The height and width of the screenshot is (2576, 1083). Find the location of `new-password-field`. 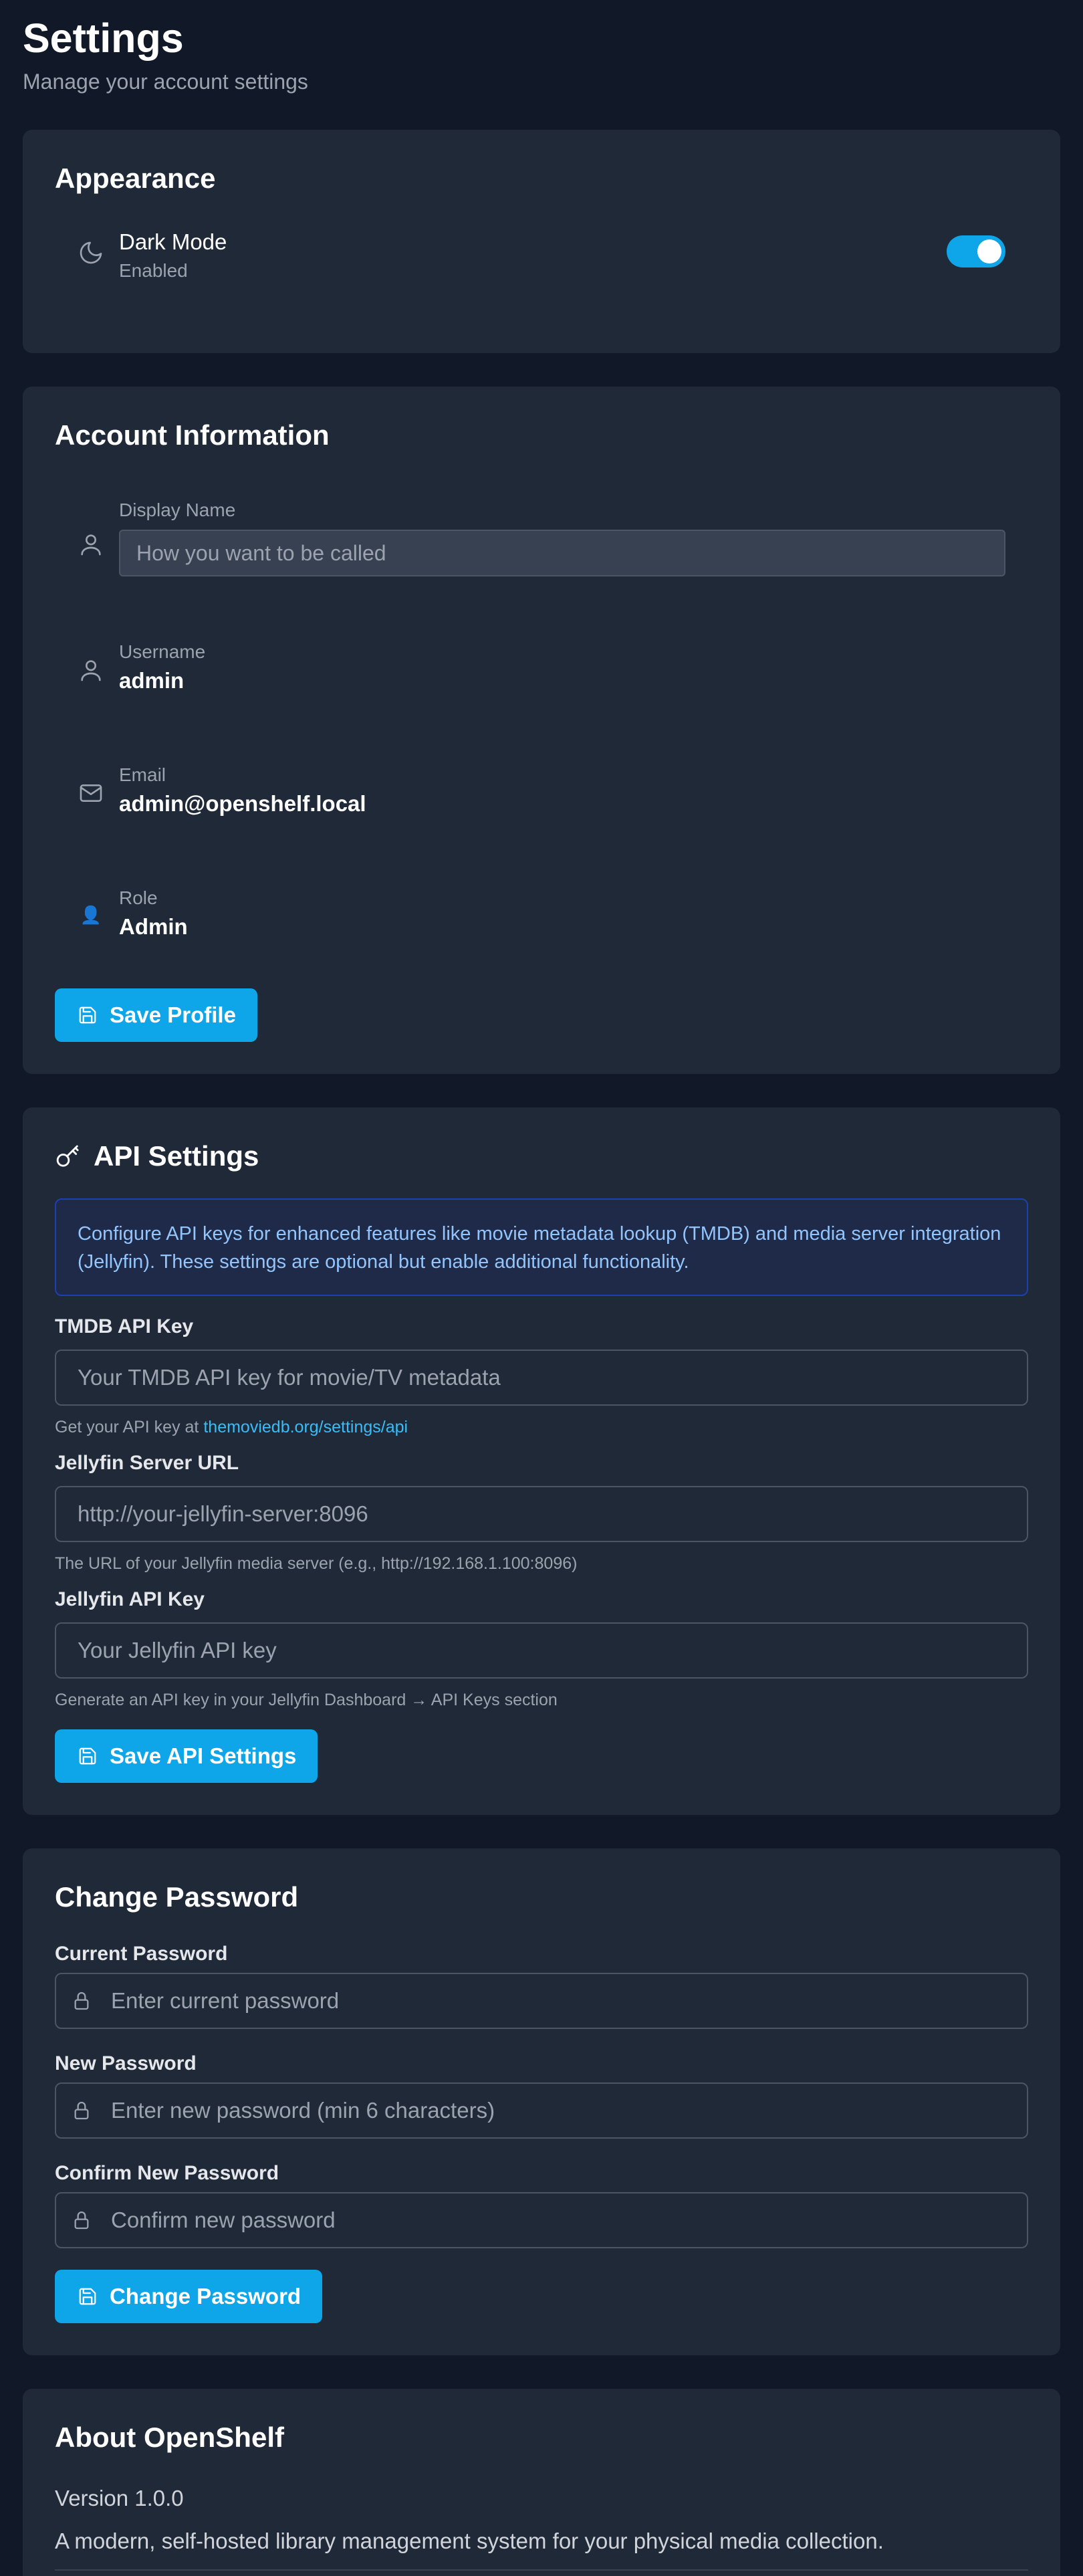

new-password-field is located at coordinates (541, 2110).